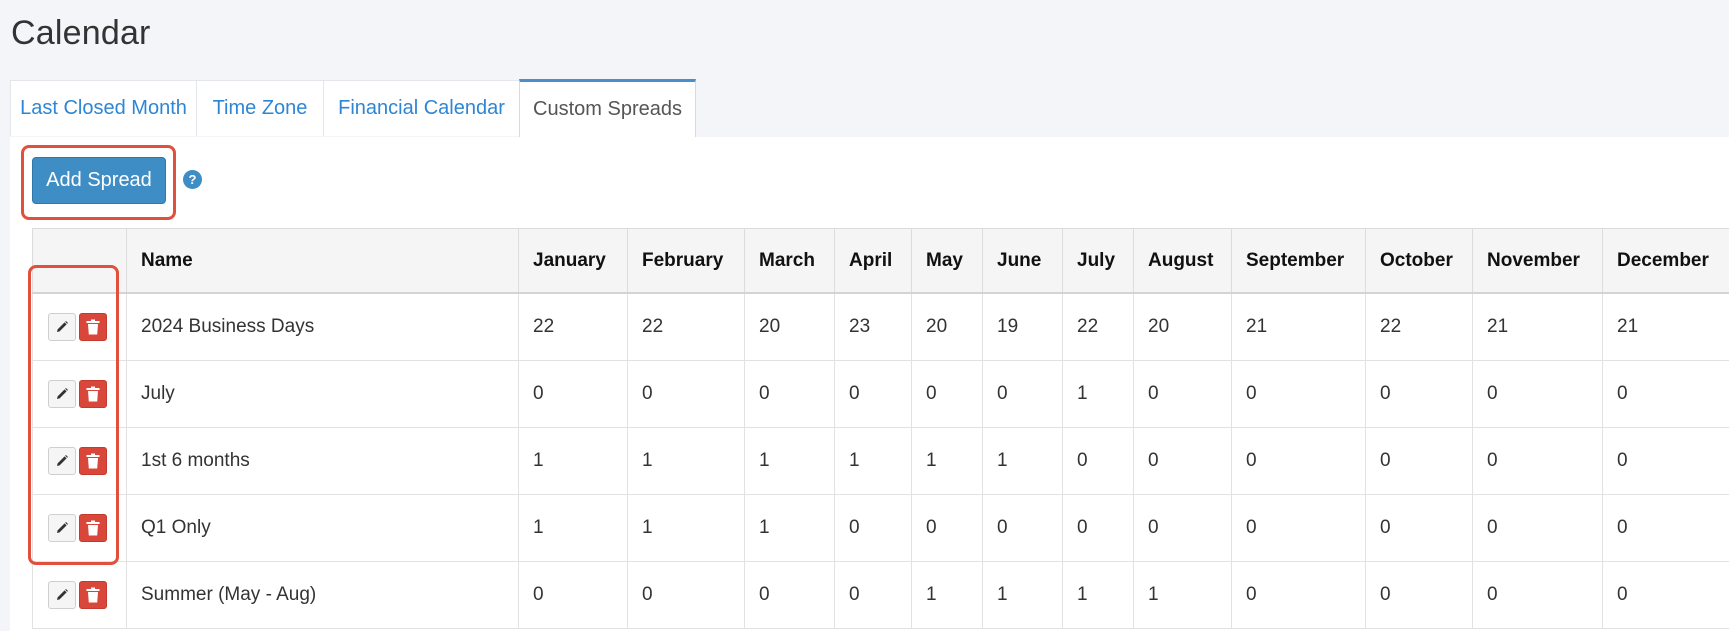 This screenshot has height=631, width=1729. Describe the element at coordinates (260, 108) in the screenshot. I see `tab-time-zone: Time Zone` at that location.